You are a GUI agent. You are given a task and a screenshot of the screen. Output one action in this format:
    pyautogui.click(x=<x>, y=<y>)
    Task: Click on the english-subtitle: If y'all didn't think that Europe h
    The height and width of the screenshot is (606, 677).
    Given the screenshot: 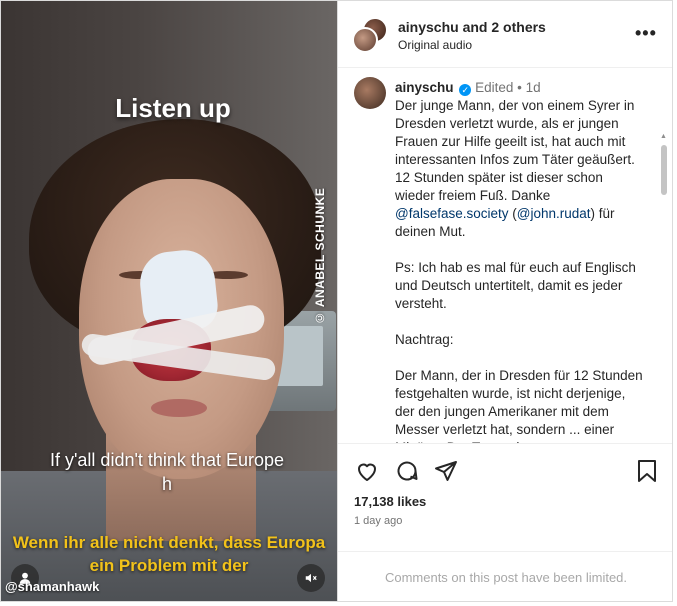 What is the action you would take?
    pyautogui.click(x=167, y=472)
    